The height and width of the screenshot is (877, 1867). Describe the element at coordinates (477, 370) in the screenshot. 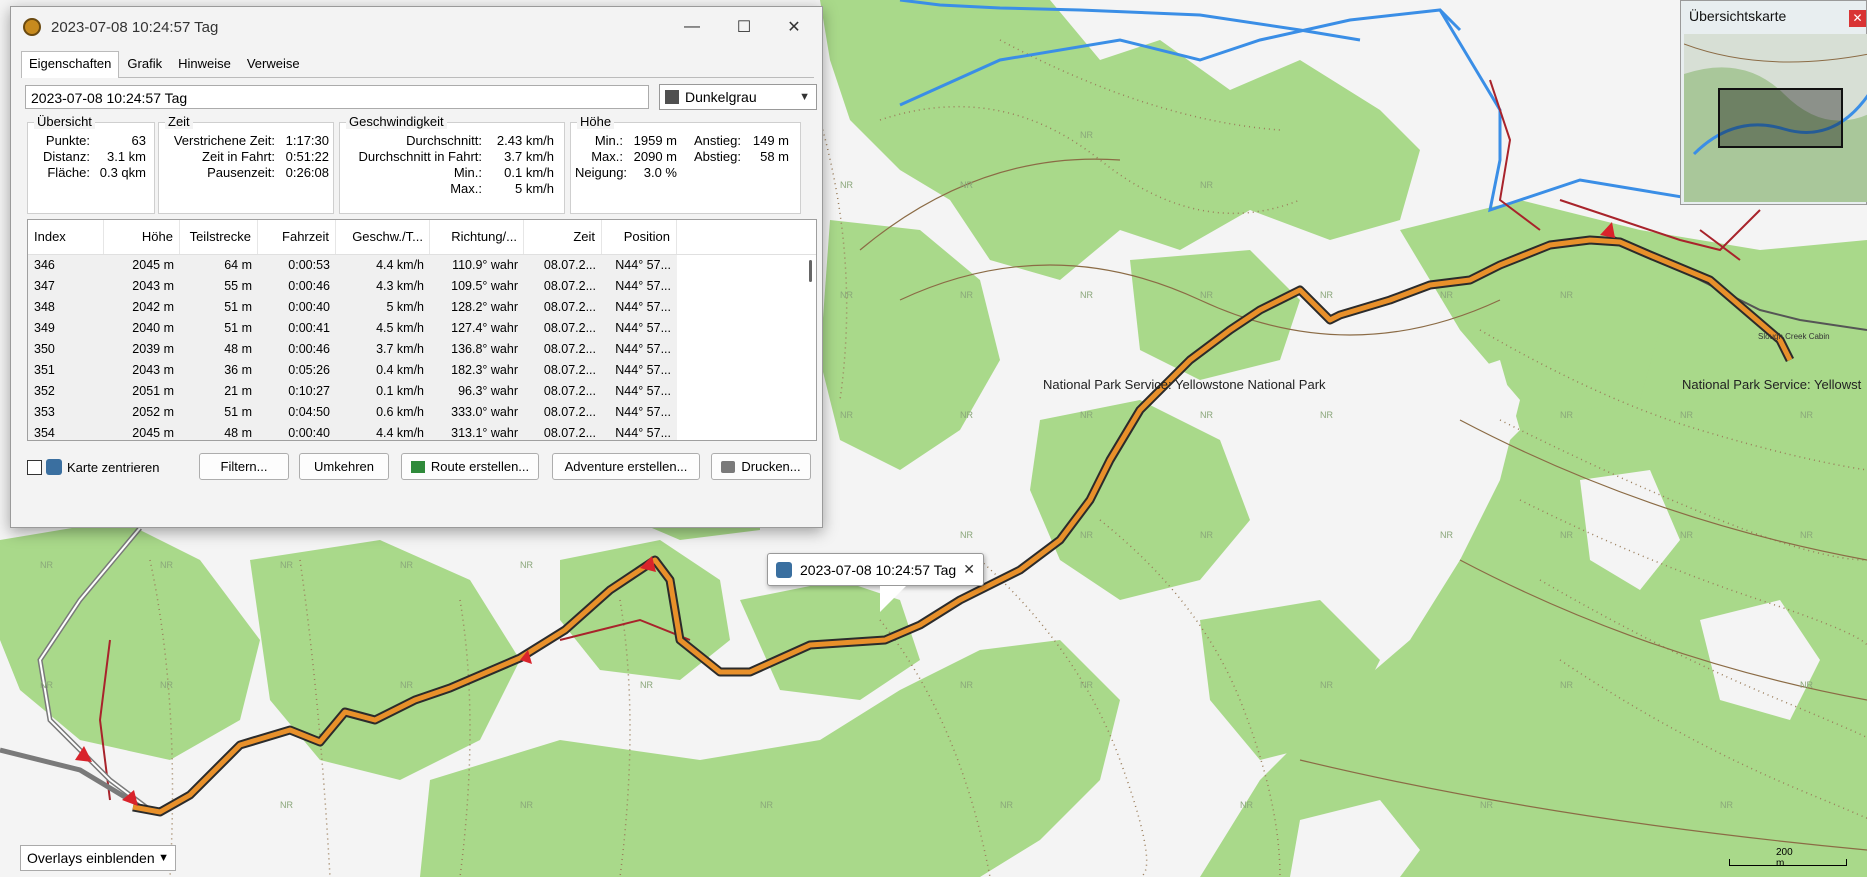

I see `table-cell: 182.3° wahr` at that location.